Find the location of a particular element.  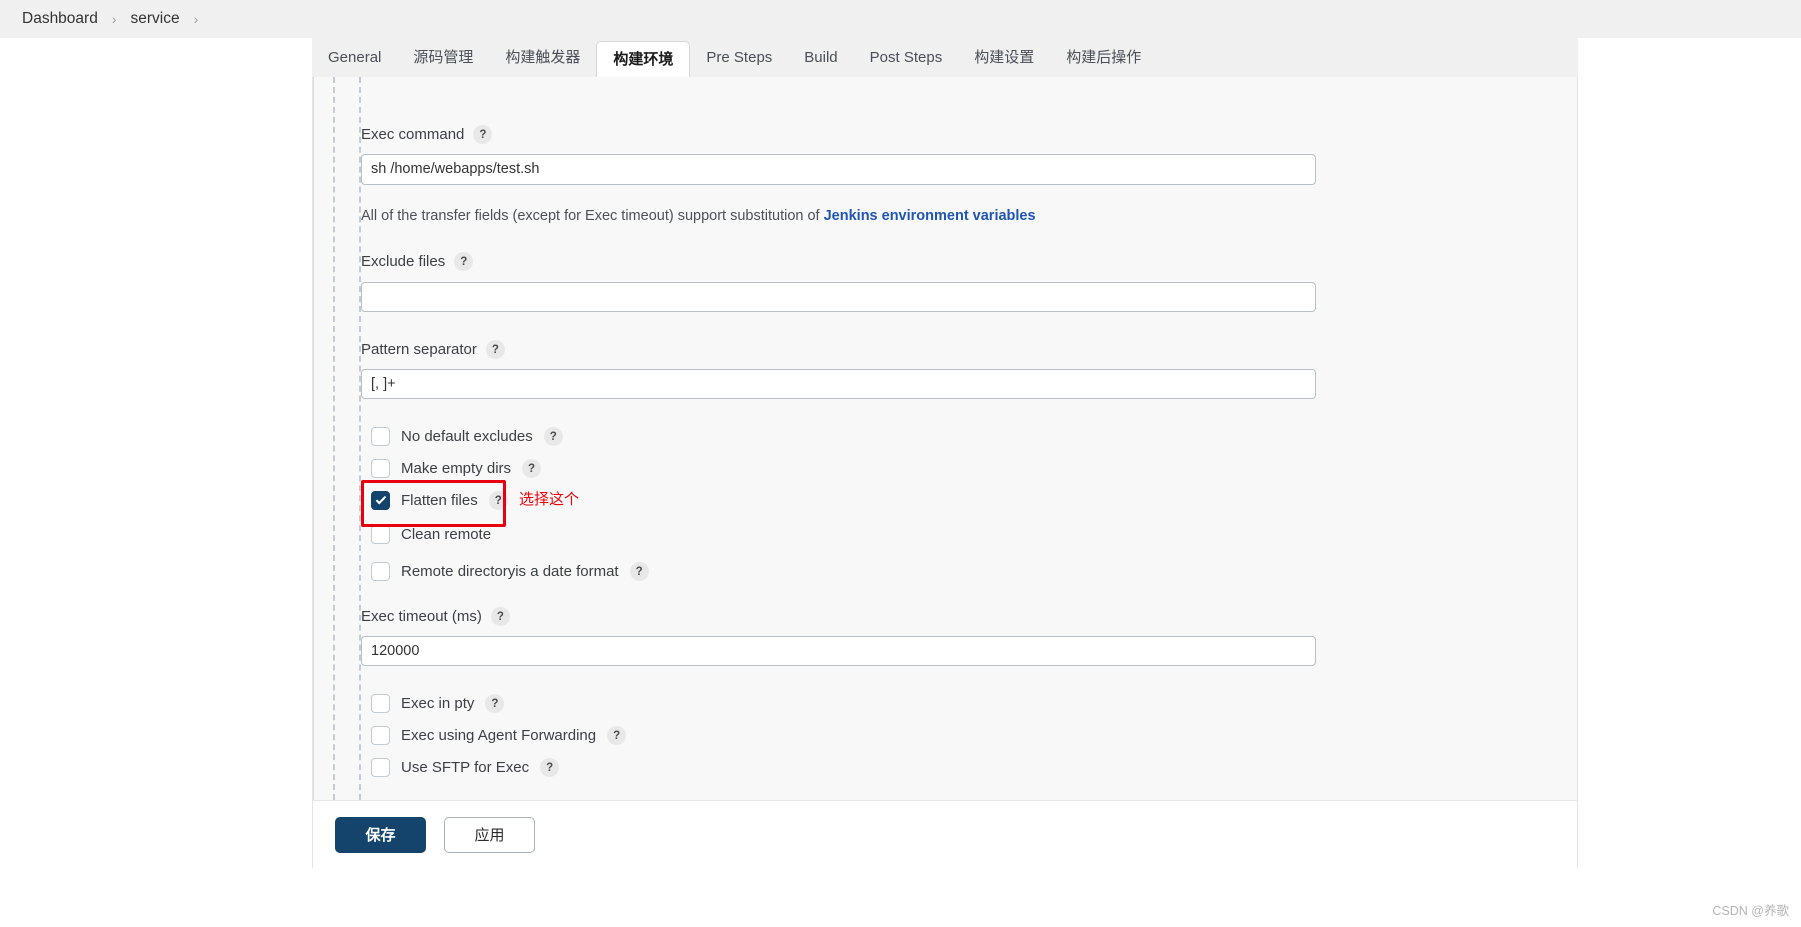

checkbox-label: Exec in pty is located at coordinates (438, 703).